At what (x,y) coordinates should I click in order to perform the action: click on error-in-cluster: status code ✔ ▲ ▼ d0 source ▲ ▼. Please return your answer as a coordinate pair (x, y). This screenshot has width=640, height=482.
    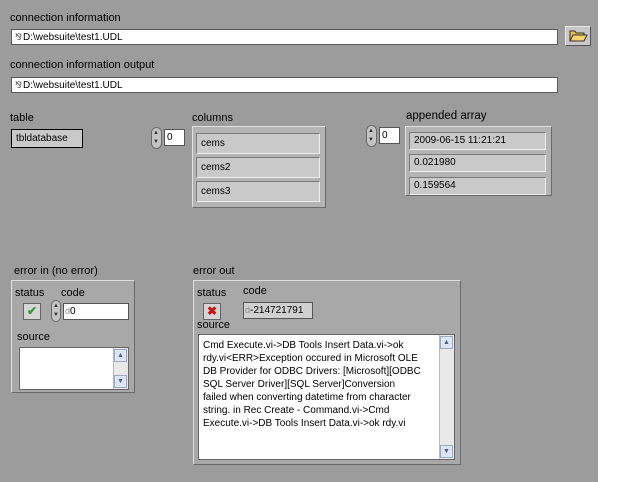
    Looking at the image, I should click on (73, 336).